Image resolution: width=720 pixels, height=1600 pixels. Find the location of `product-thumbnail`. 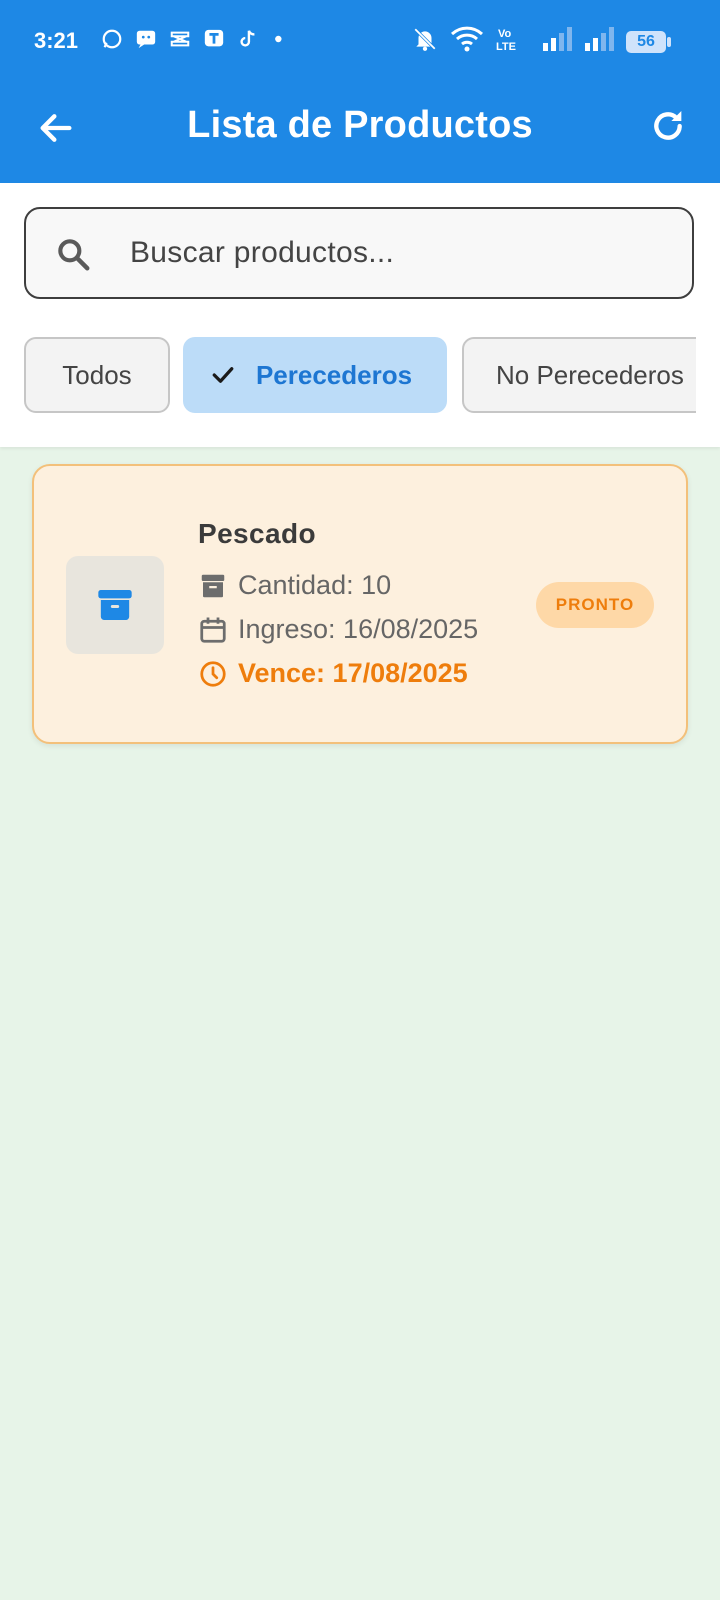

product-thumbnail is located at coordinates (115, 605).